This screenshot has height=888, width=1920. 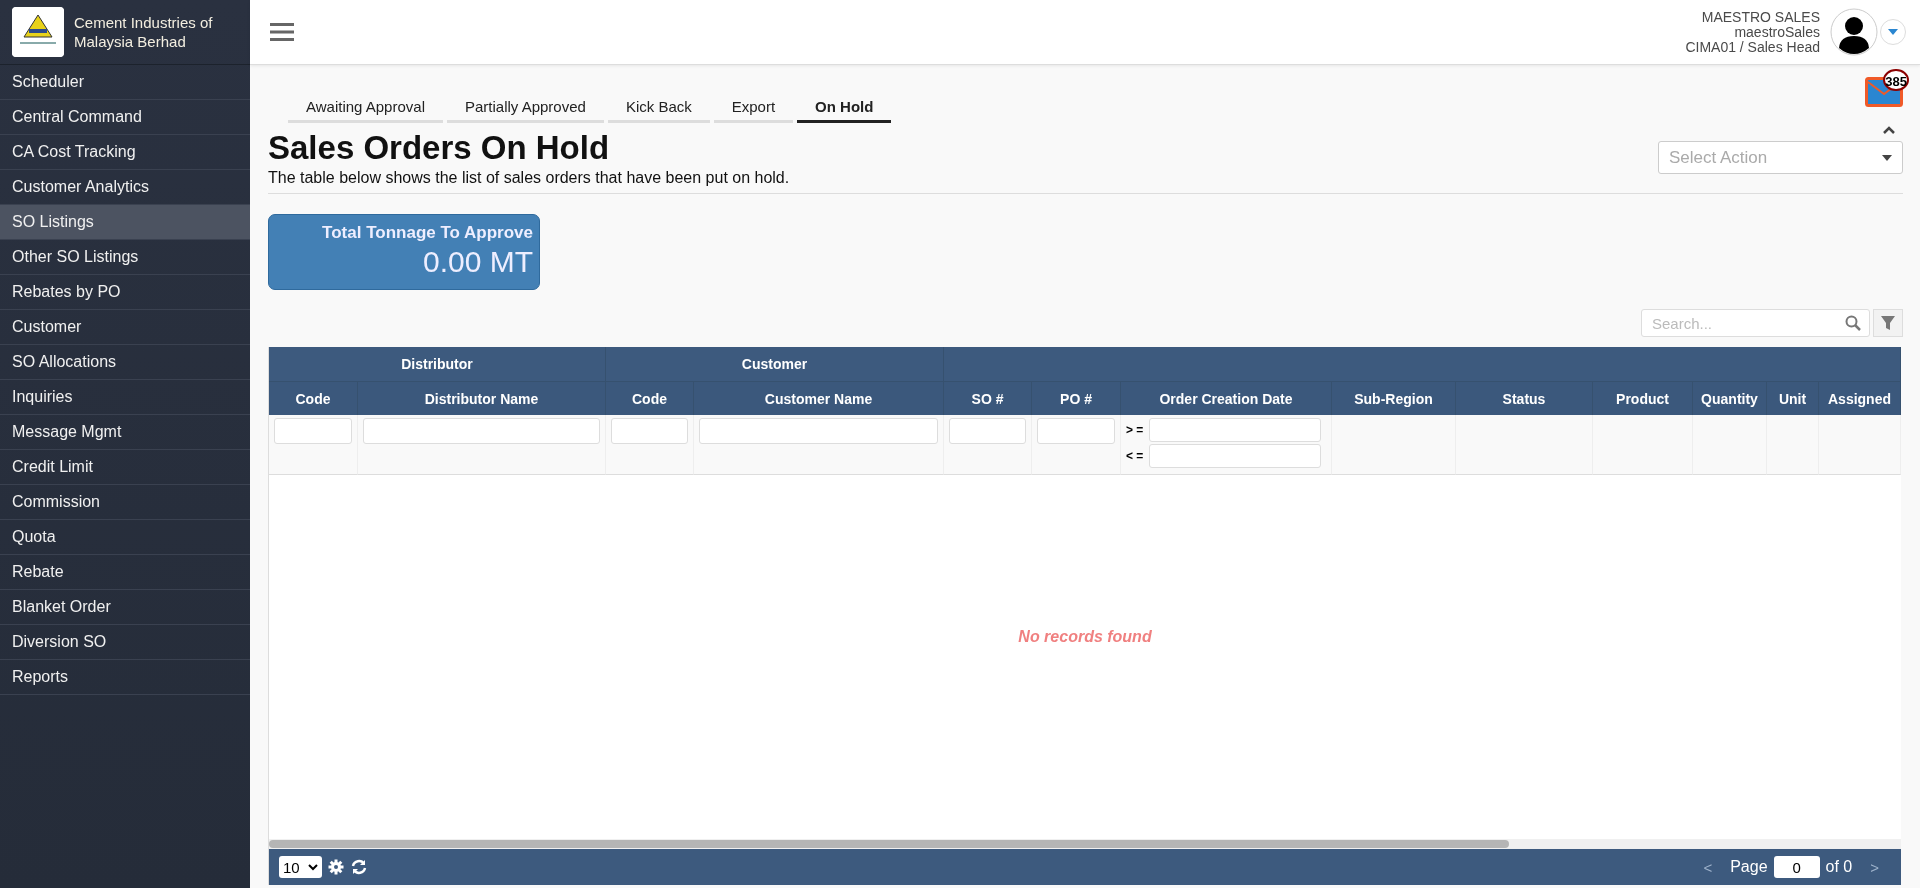 What do you see at coordinates (1854, 32) in the screenshot?
I see `avatar-icon` at bounding box center [1854, 32].